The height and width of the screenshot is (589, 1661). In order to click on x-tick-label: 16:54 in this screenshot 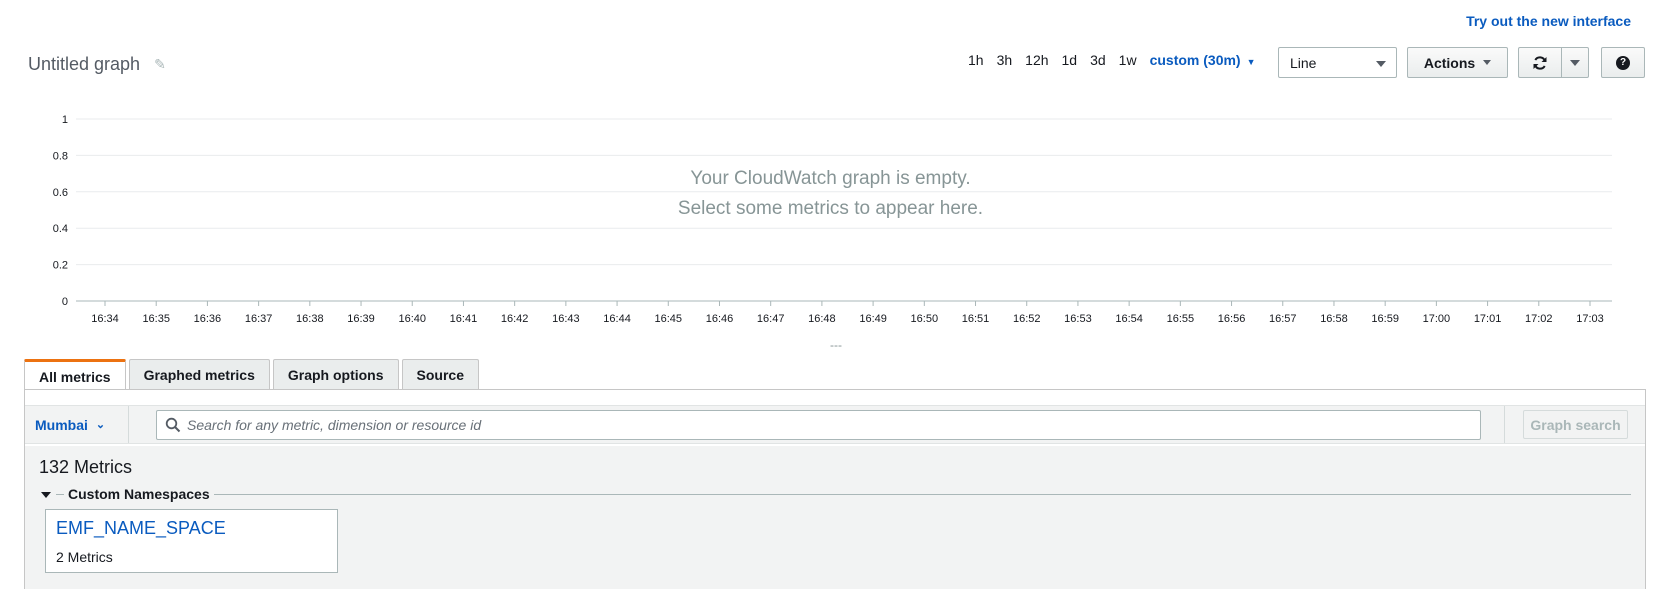, I will do `click(1129, 319)`.